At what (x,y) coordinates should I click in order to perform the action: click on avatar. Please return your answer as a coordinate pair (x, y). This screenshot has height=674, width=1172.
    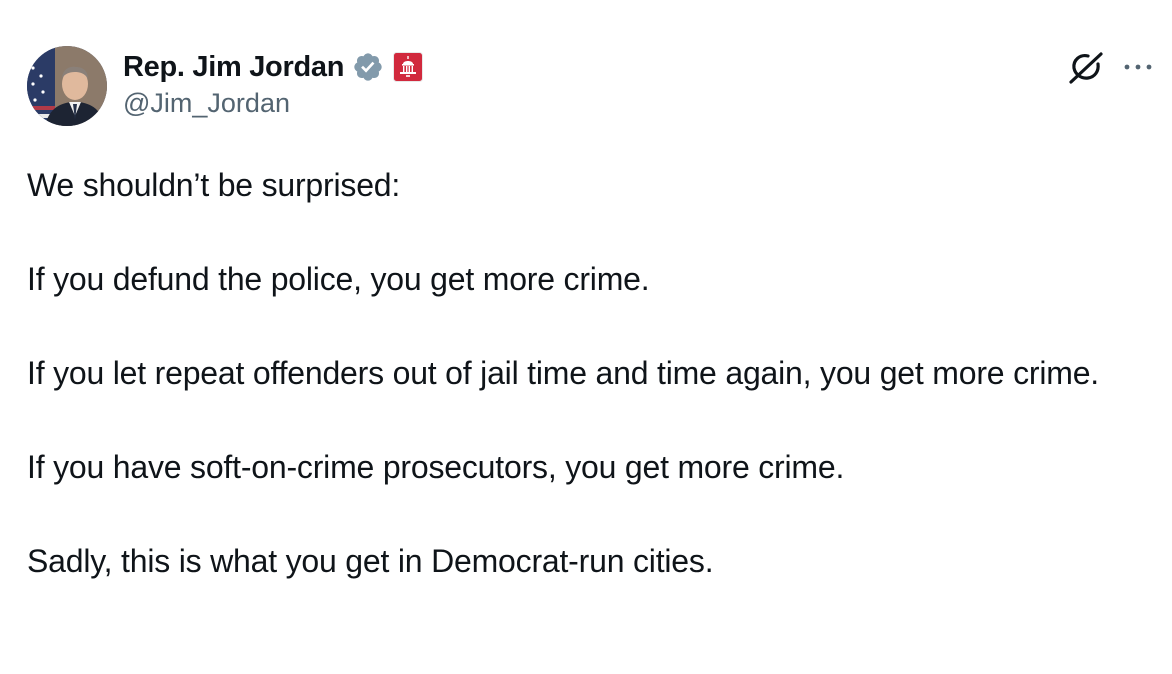
    Looking at the image, I should click on (67, 86).